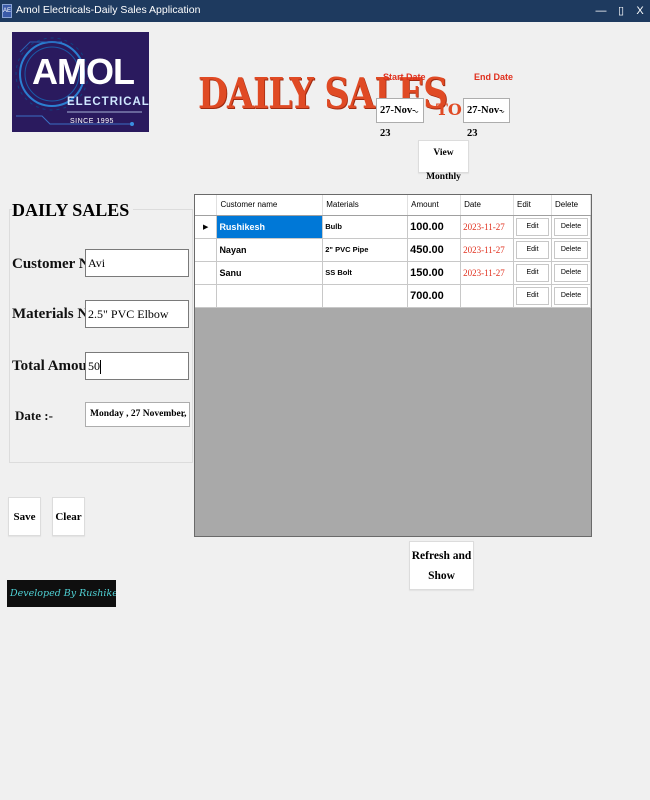 The height and width of the screenshot is (800, 650). What do you see at coordinates (137, 314) in the screenshot?
I see `materials-name-input: 2.5" PVC Elbow` at bounding box center [137, 314].